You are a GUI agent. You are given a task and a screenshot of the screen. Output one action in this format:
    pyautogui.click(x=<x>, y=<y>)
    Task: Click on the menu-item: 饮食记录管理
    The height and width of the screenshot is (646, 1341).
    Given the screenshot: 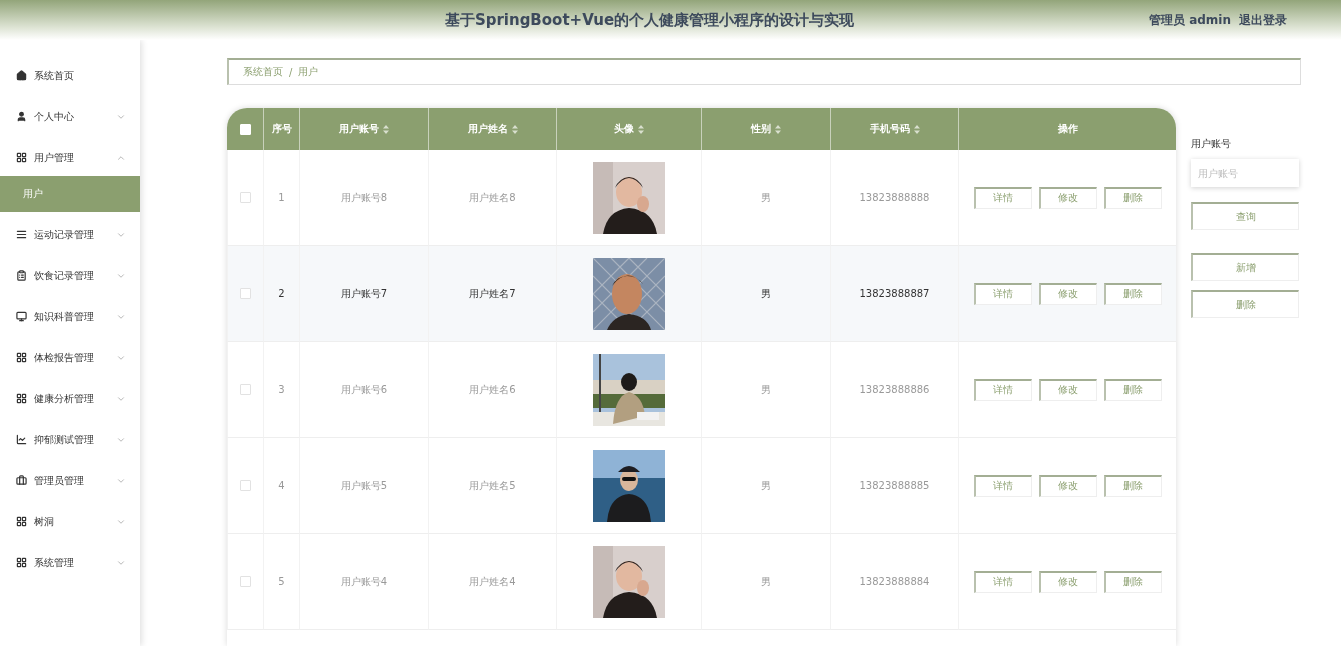 What is the action you would take?
    pyautogui.click(x=70, y=275)
    